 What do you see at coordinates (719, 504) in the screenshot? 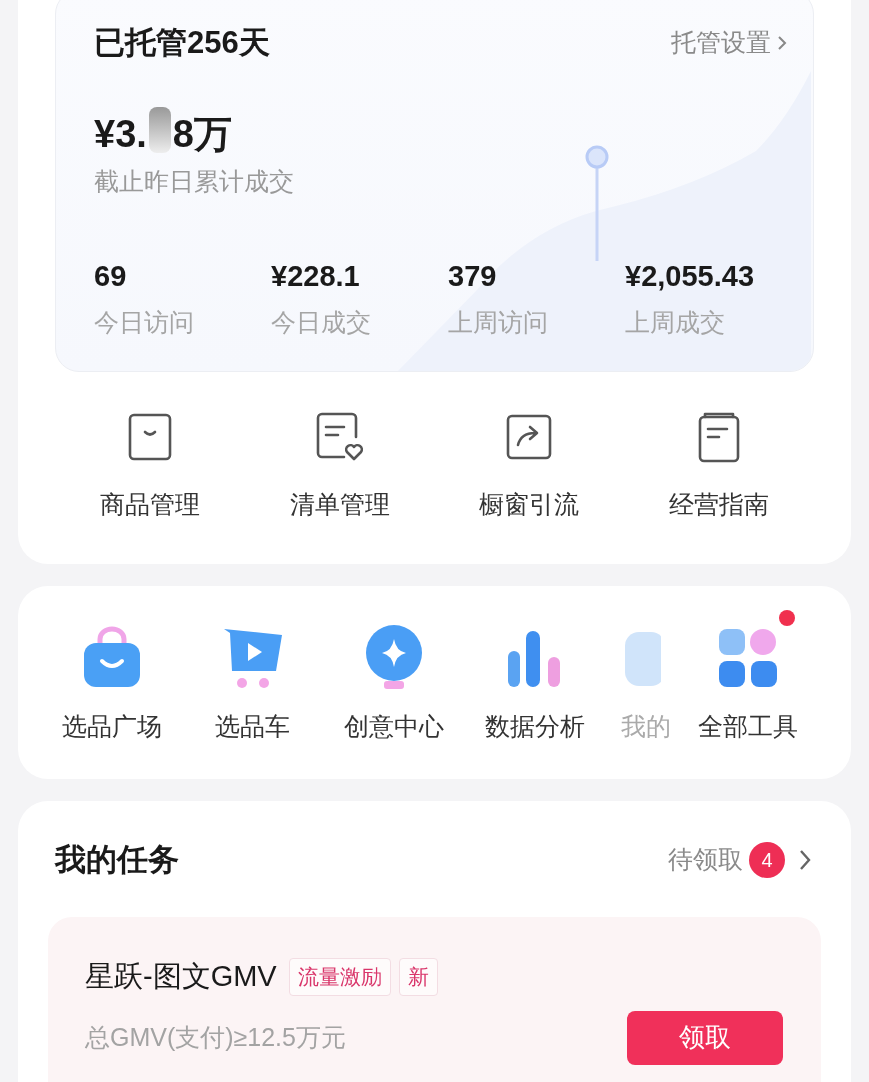
I see `shortcut-label: 经营指南` at bounding box center [719, 504].